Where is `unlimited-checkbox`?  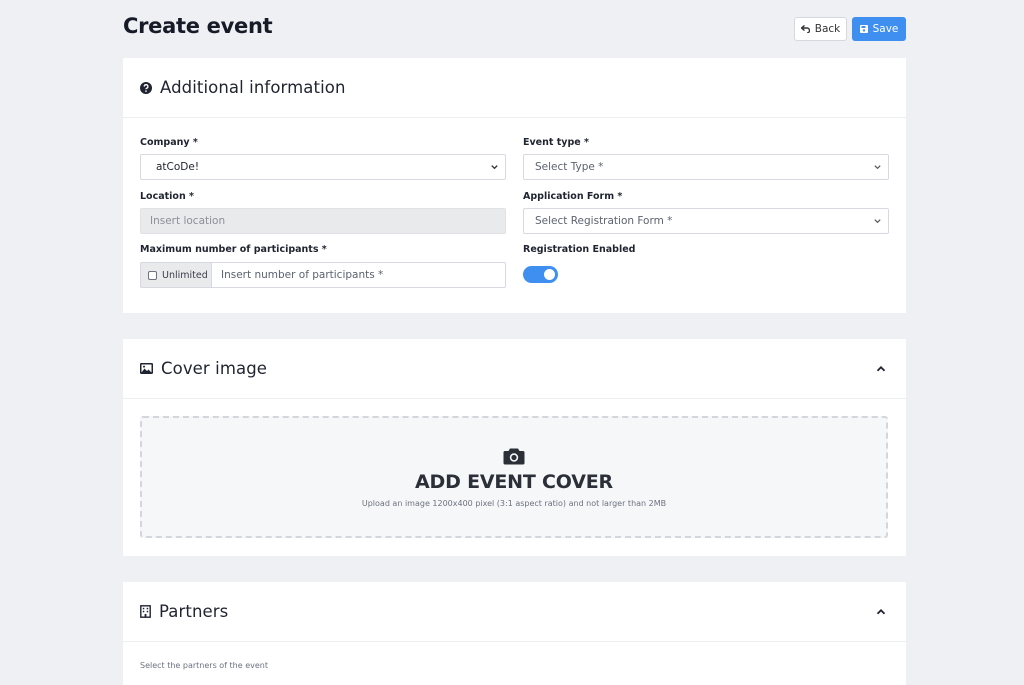 unlimited-checkbox is located at coordinates (152, 275).